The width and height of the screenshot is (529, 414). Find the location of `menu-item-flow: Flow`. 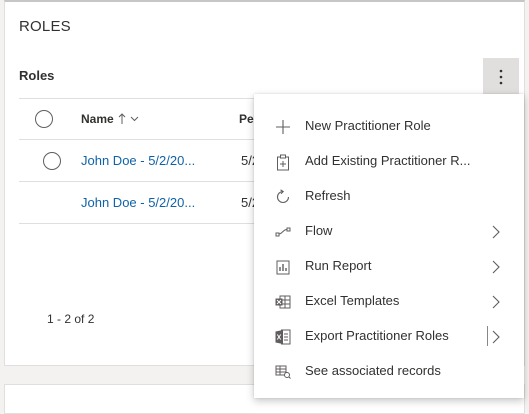

menu-item-flow: Flow is located at coordinates (389, 231).